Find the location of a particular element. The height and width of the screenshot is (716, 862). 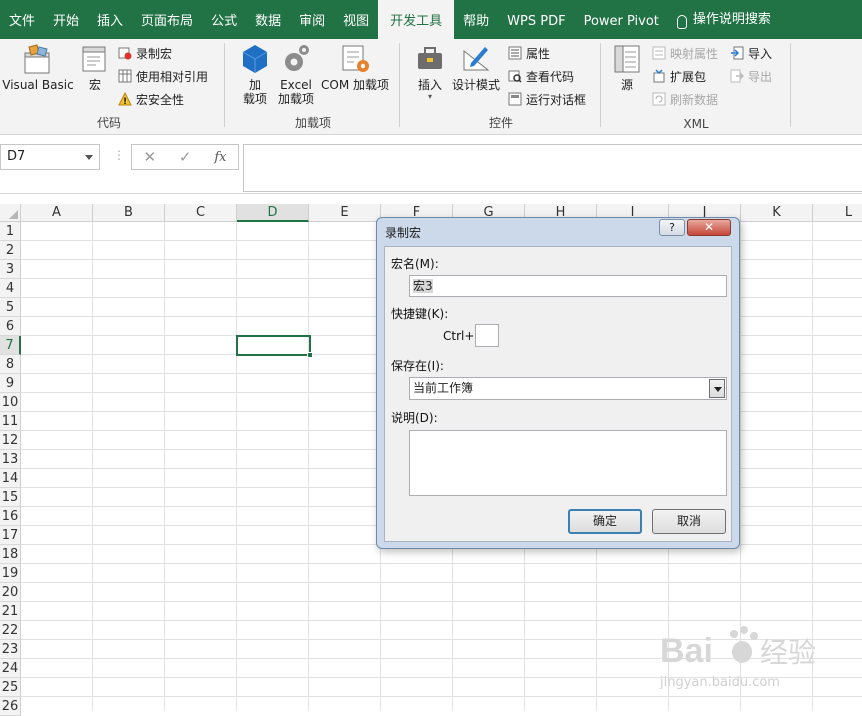

row-header-25: 25 is located at coordinates (10, 687).